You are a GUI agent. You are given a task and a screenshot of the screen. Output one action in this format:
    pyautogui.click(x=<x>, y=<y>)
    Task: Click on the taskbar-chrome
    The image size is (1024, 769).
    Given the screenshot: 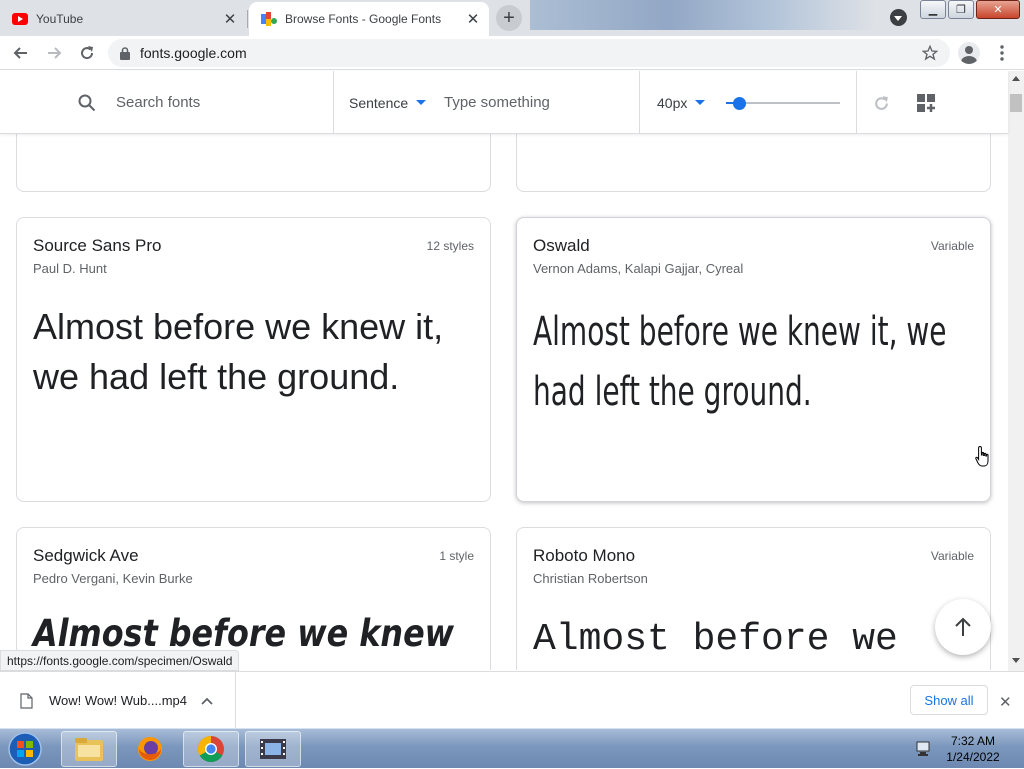 What is the action you would take?
    pyautogui.click(x=211, y=749)
    